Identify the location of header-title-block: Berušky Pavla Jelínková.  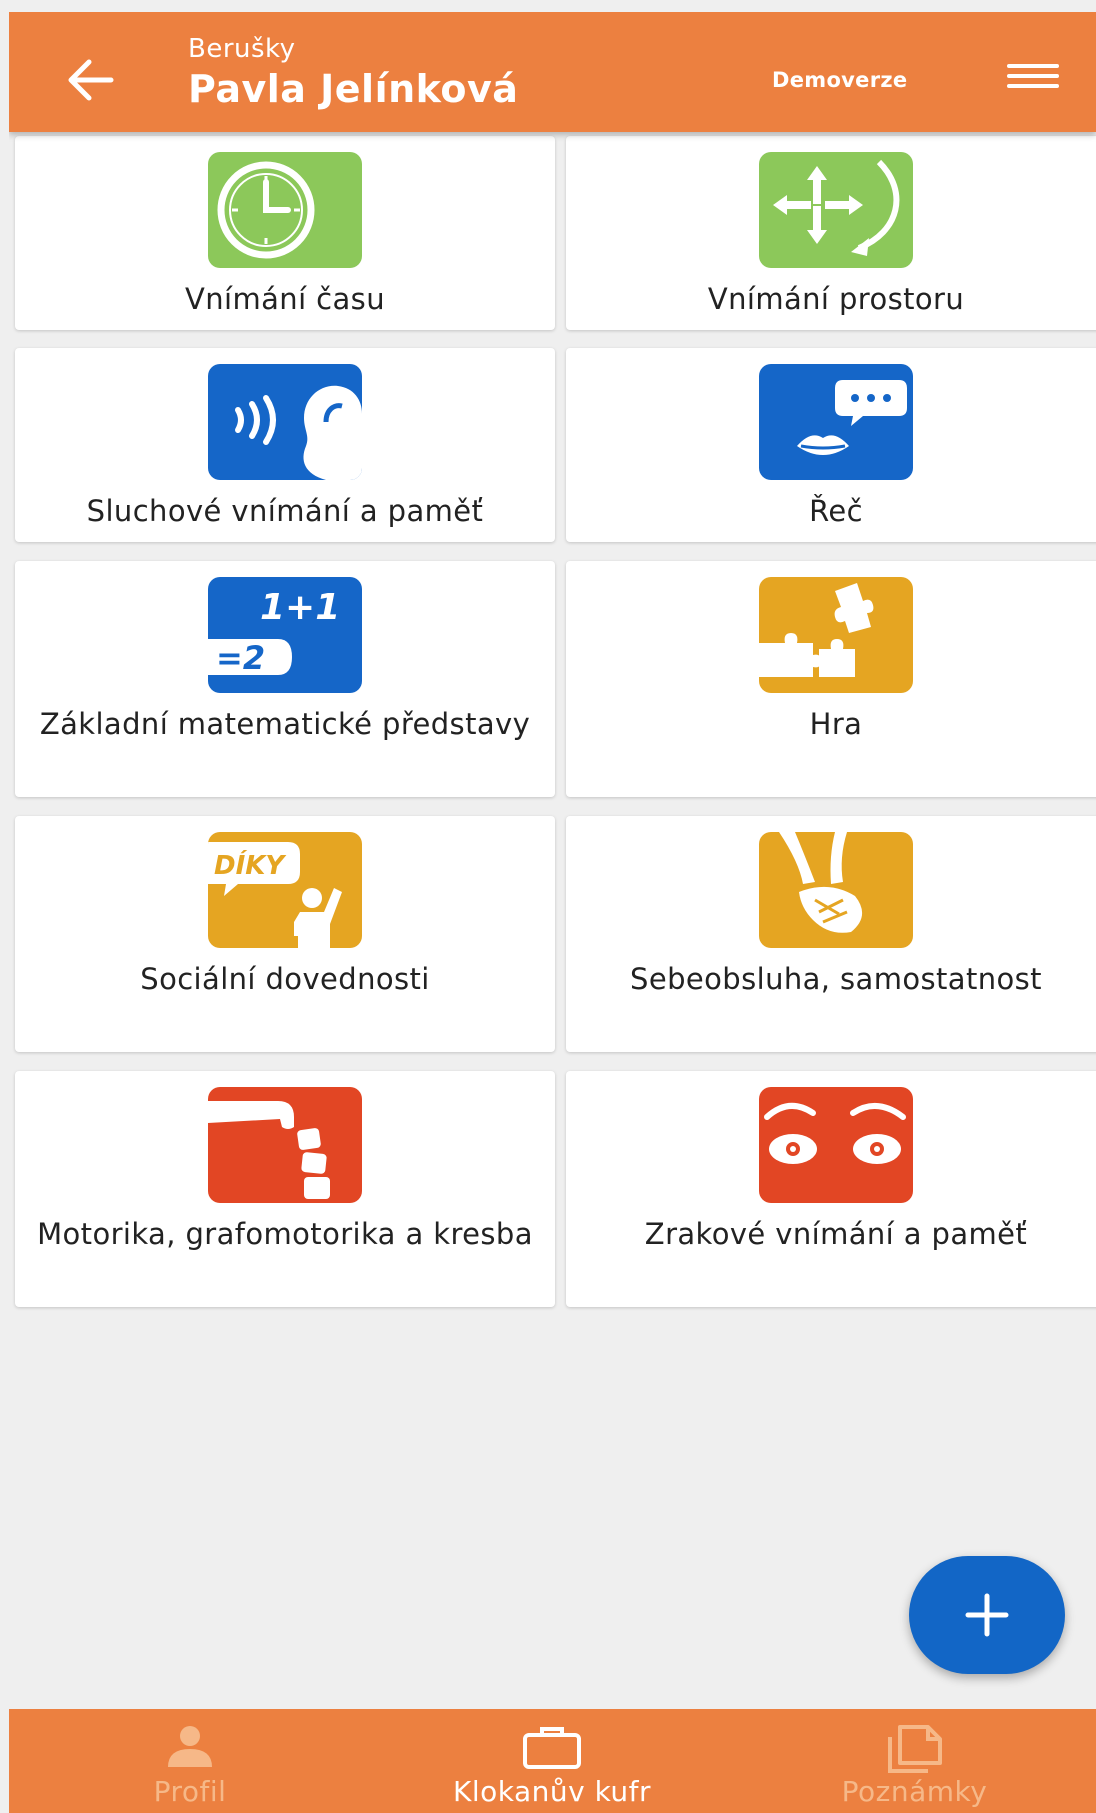
(353, 73).